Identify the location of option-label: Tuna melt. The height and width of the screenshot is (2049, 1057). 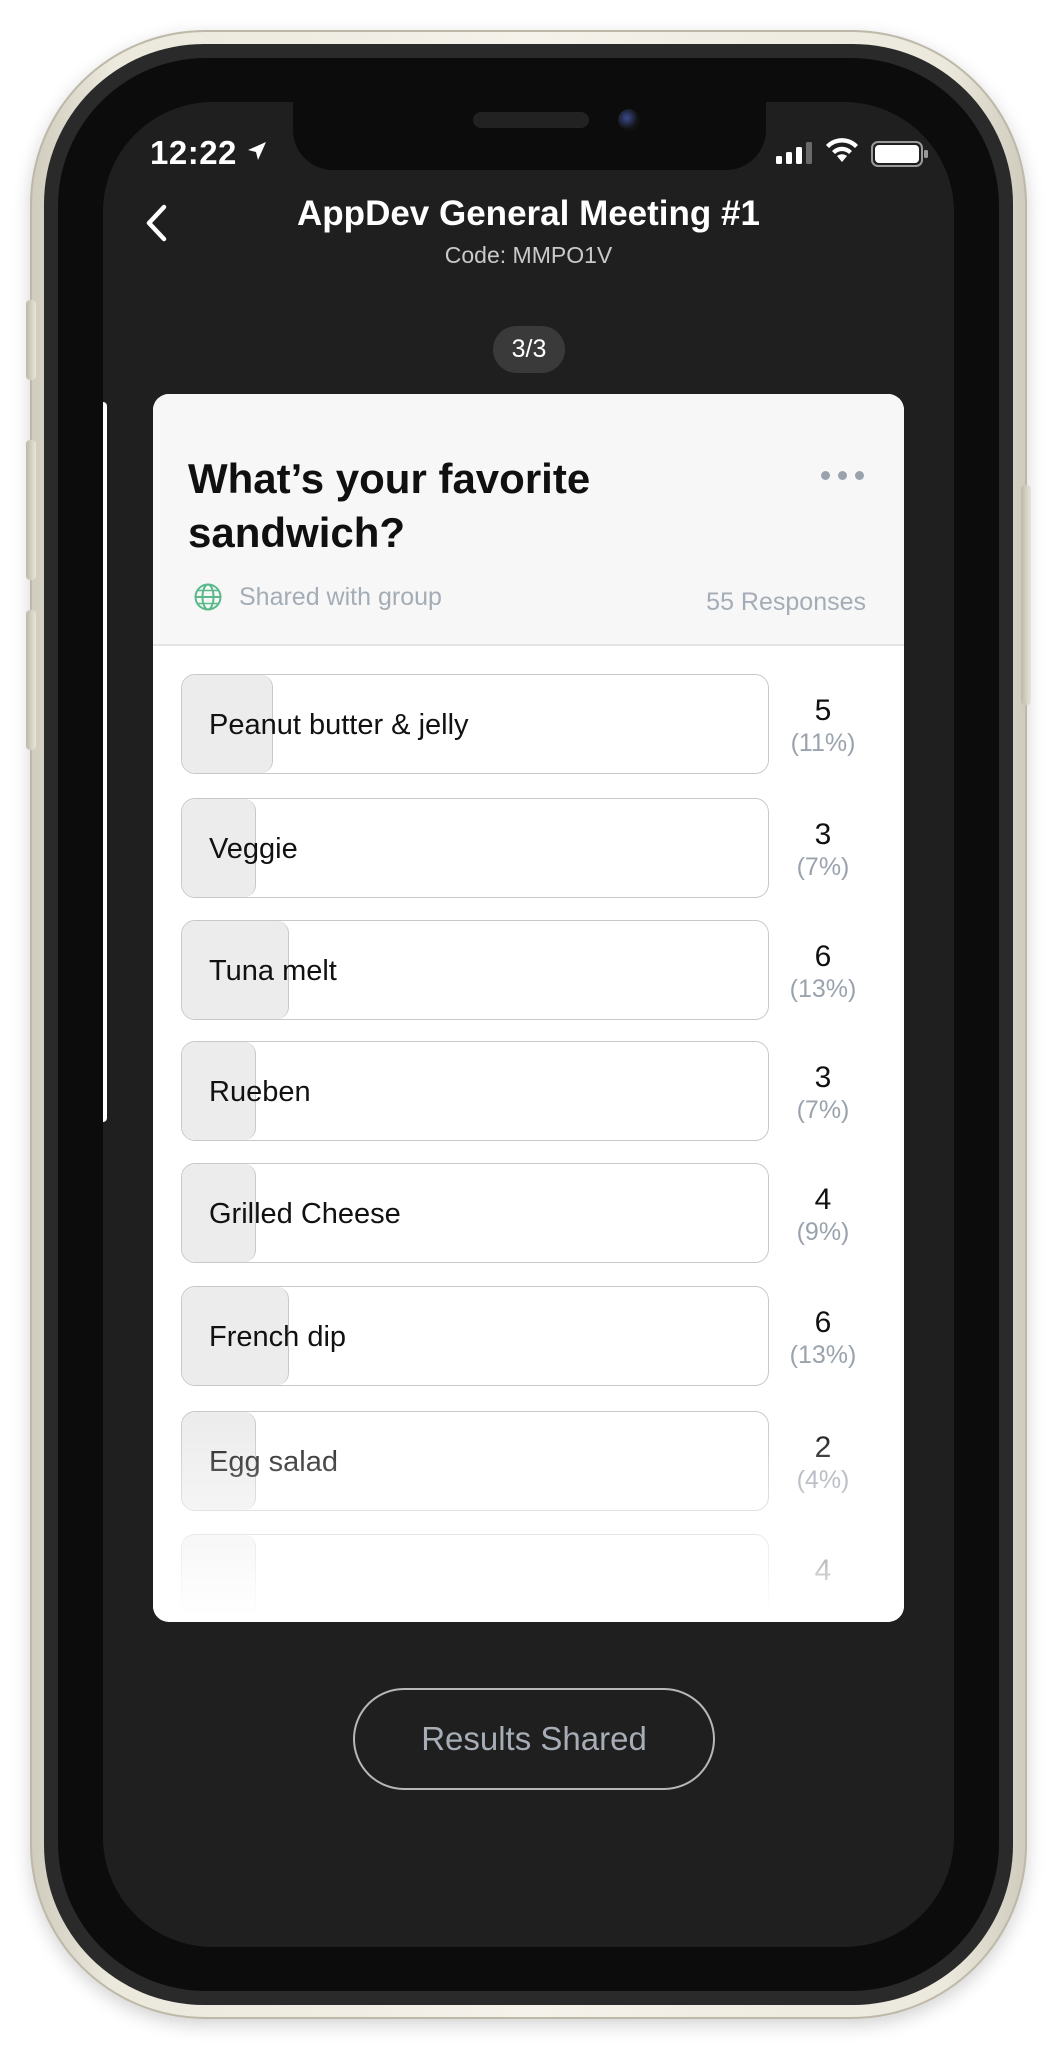
(273, 971).